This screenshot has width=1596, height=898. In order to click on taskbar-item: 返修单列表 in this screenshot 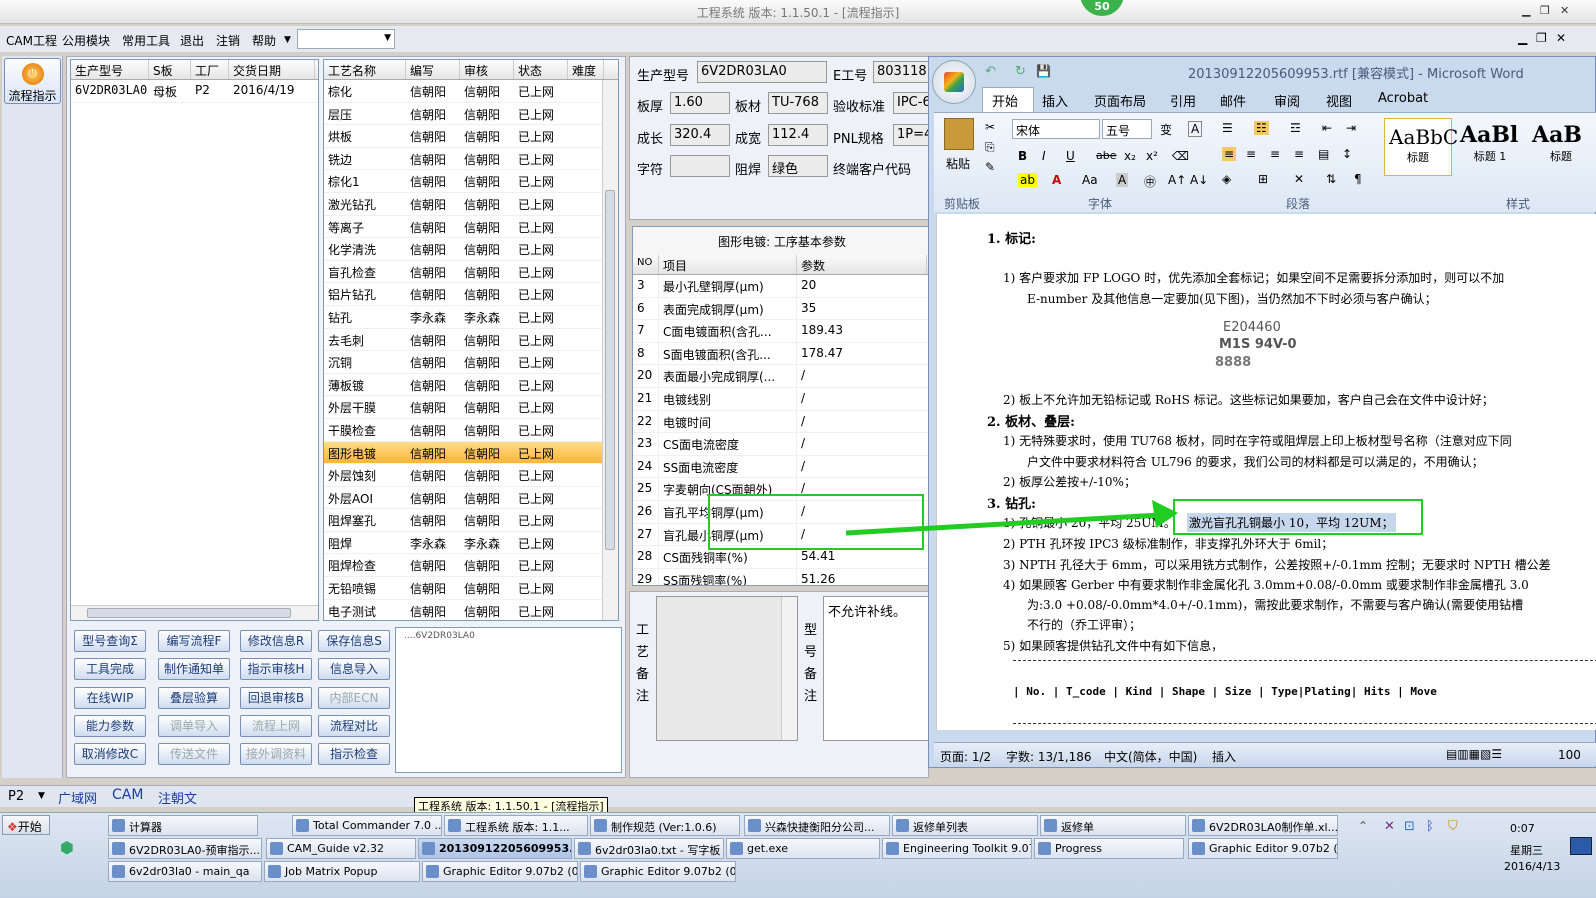, I will do `click(965, 825)`.